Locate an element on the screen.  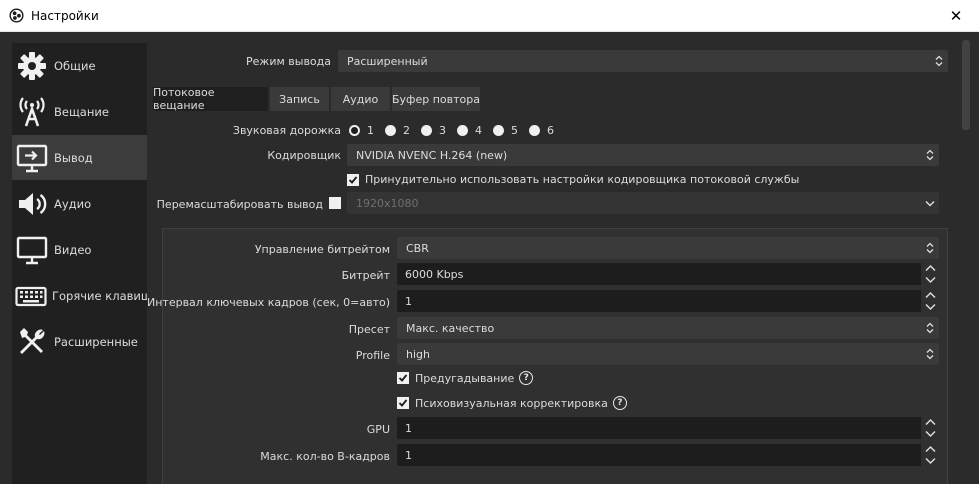
psycho-visual-checkbox: Психовизуальная корректировка ? is located at coordinates (512, 403).